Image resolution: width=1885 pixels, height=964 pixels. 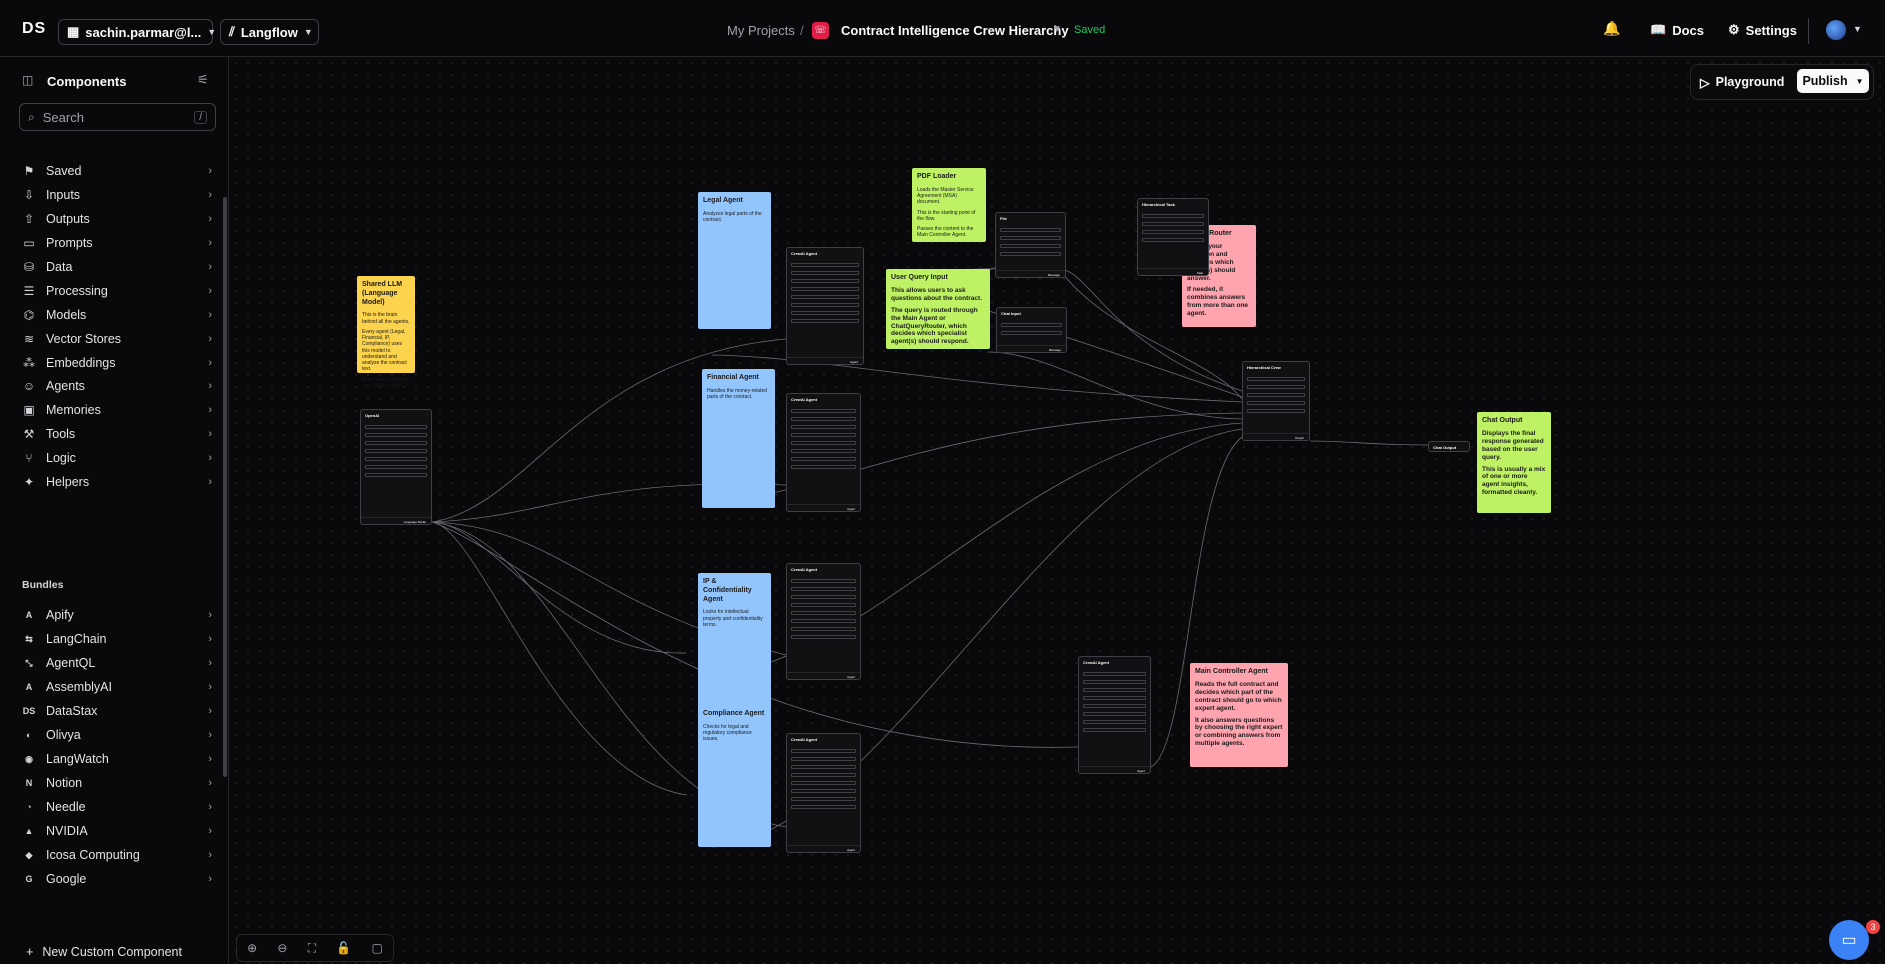 I want to click on node-chat-output: Chat Output, so click(x=1449, y=446).